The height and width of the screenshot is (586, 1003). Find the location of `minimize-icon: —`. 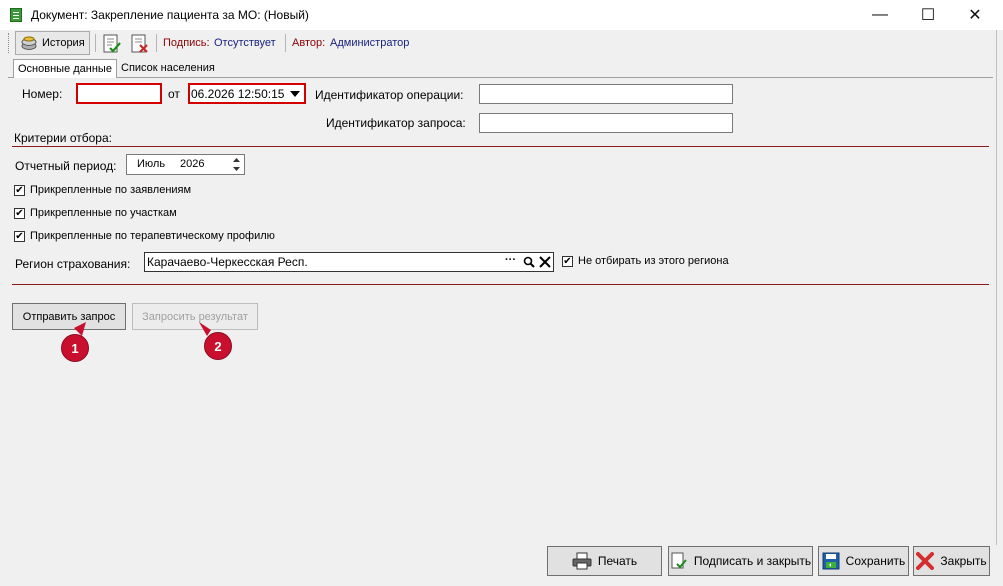

minimize-icon: — is located at coordinates (880, 14).